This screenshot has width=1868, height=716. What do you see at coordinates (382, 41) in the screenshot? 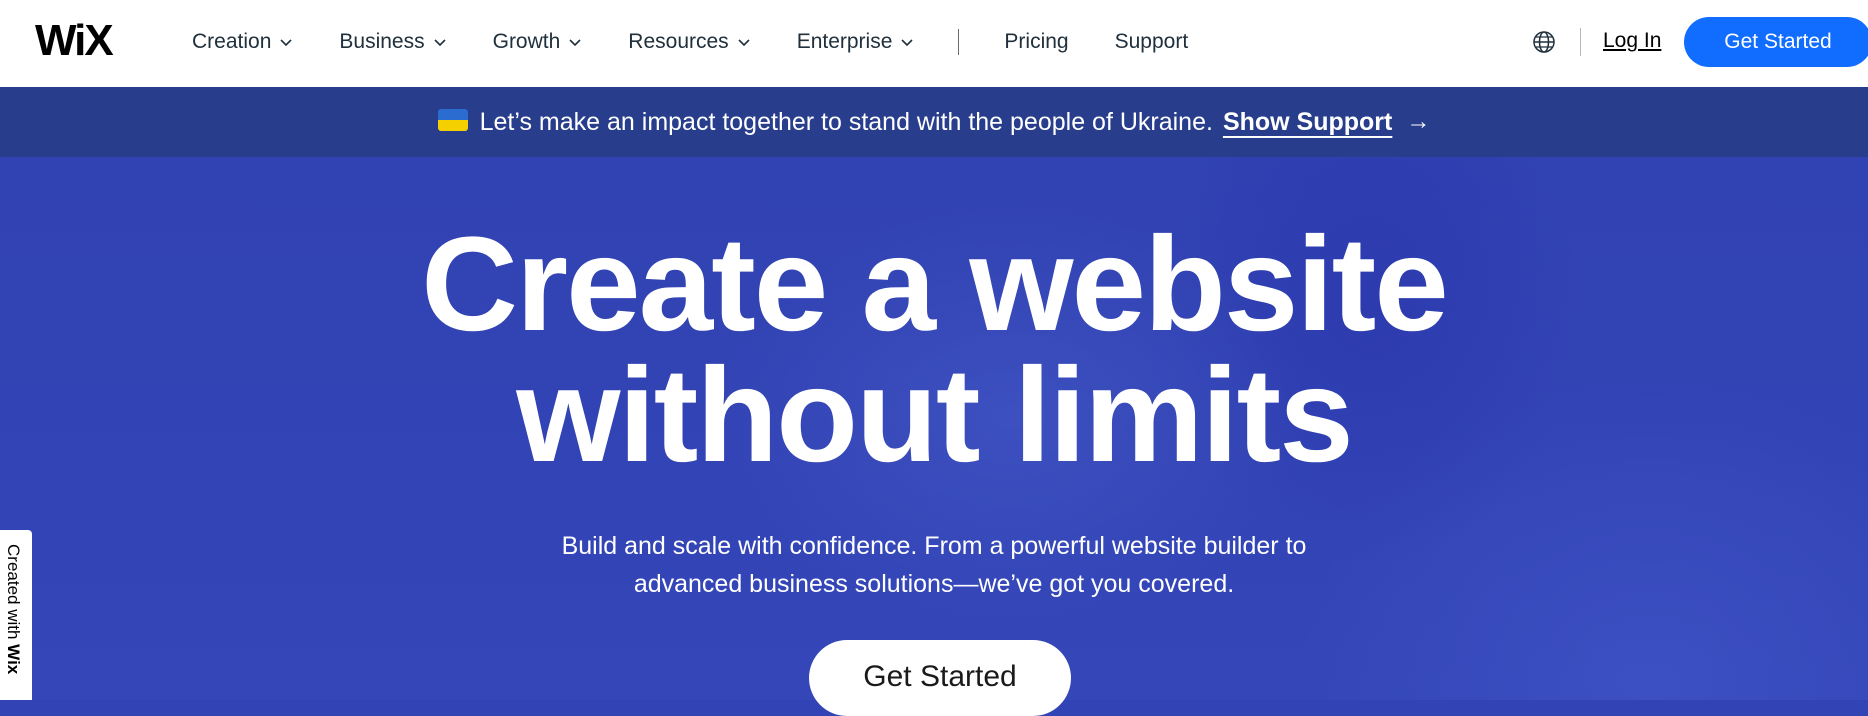
I see `nav-item-label: Business` at bounding box center [382, 41].